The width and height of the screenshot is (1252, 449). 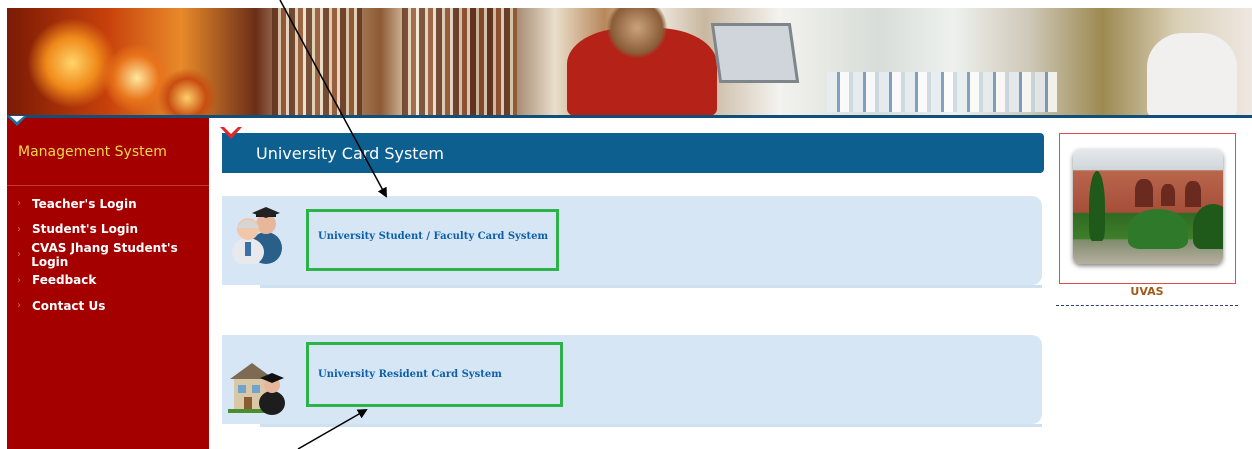 I want to click on card-panel-student-faculty: University Student / Faculty Card System, so click(x=632, y=242).